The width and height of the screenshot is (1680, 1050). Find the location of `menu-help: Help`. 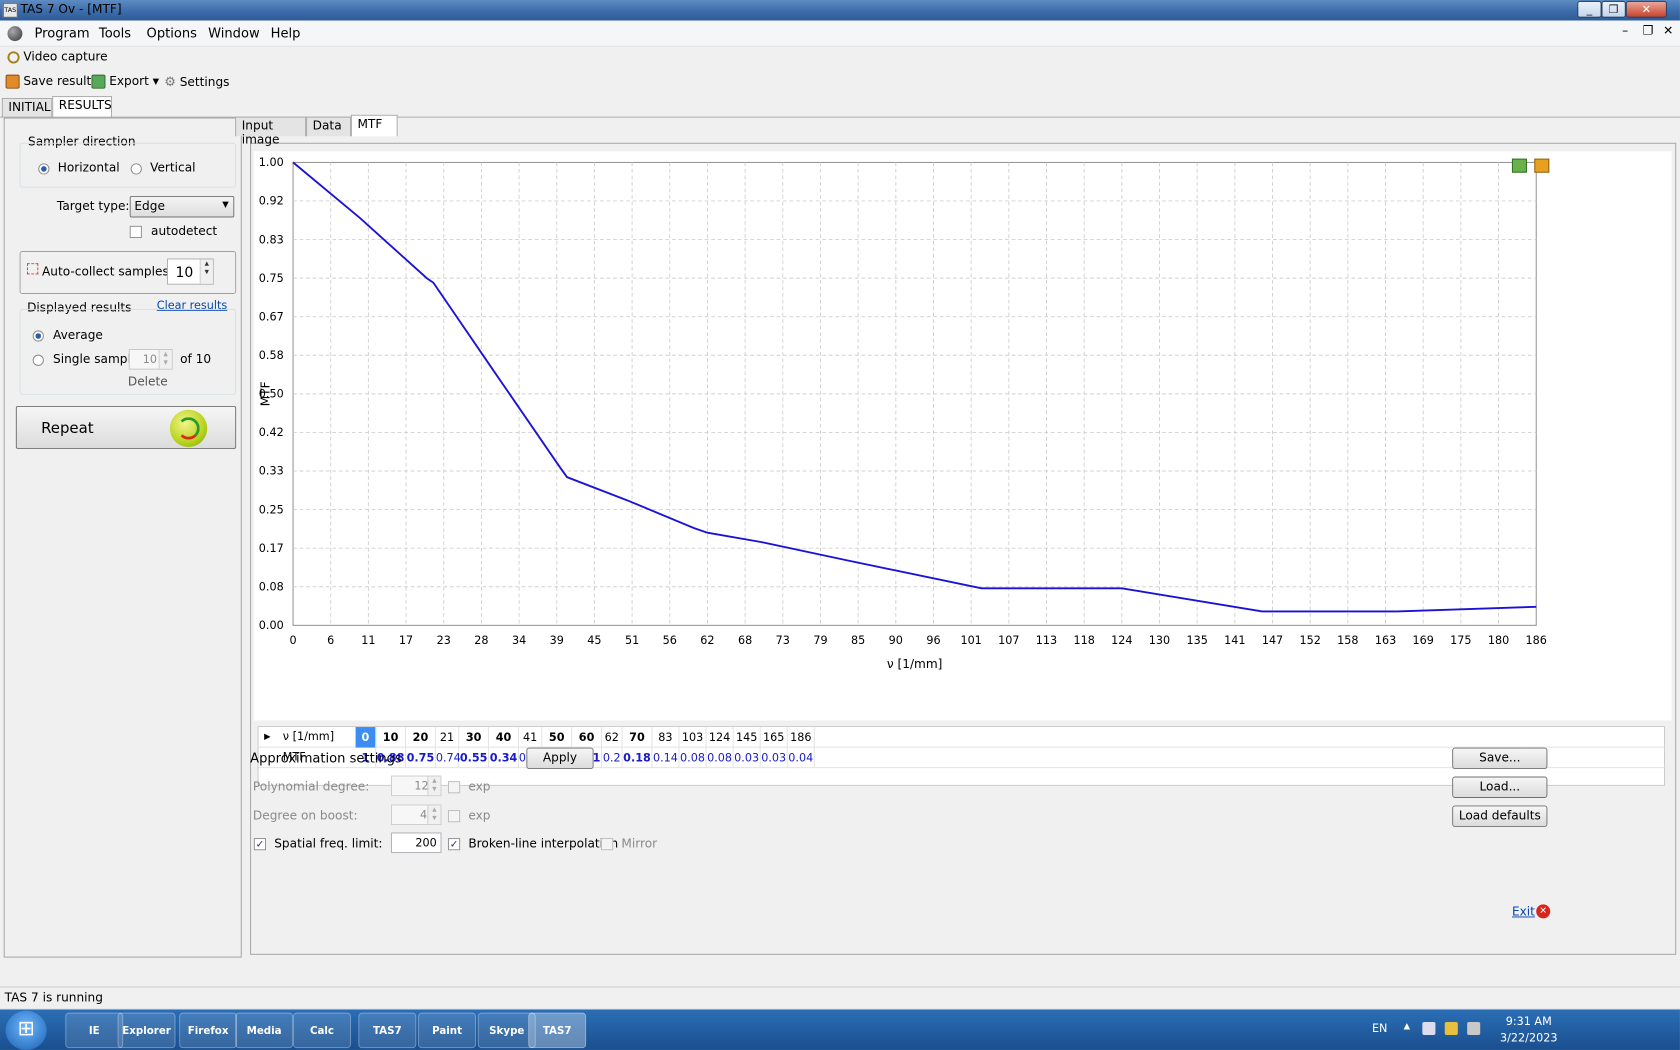

menu-help: Help is located at coordinates (286, 33).